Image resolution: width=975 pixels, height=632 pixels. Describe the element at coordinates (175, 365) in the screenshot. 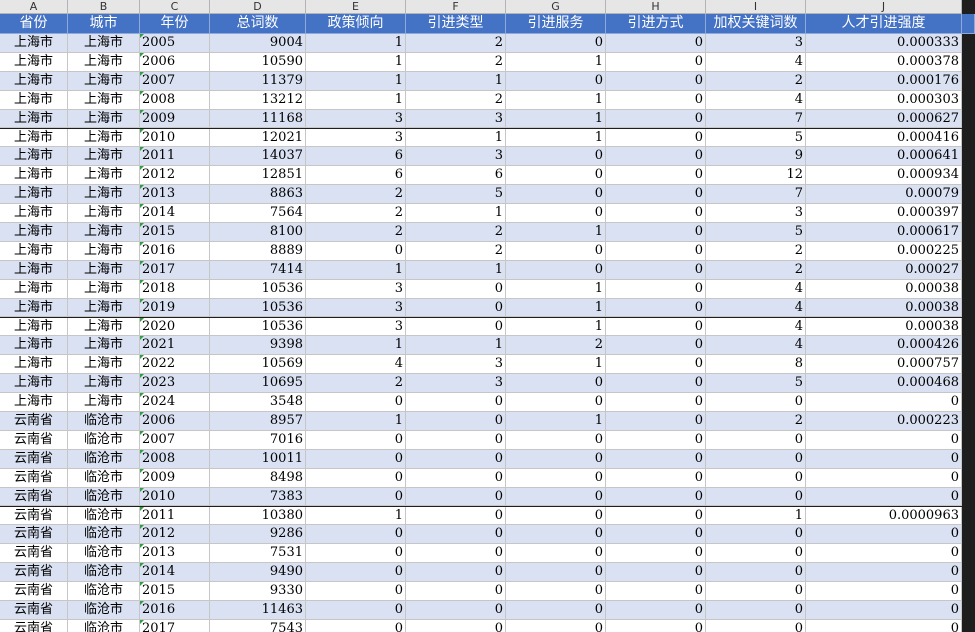

I see `cell-year: 2022` at that location.